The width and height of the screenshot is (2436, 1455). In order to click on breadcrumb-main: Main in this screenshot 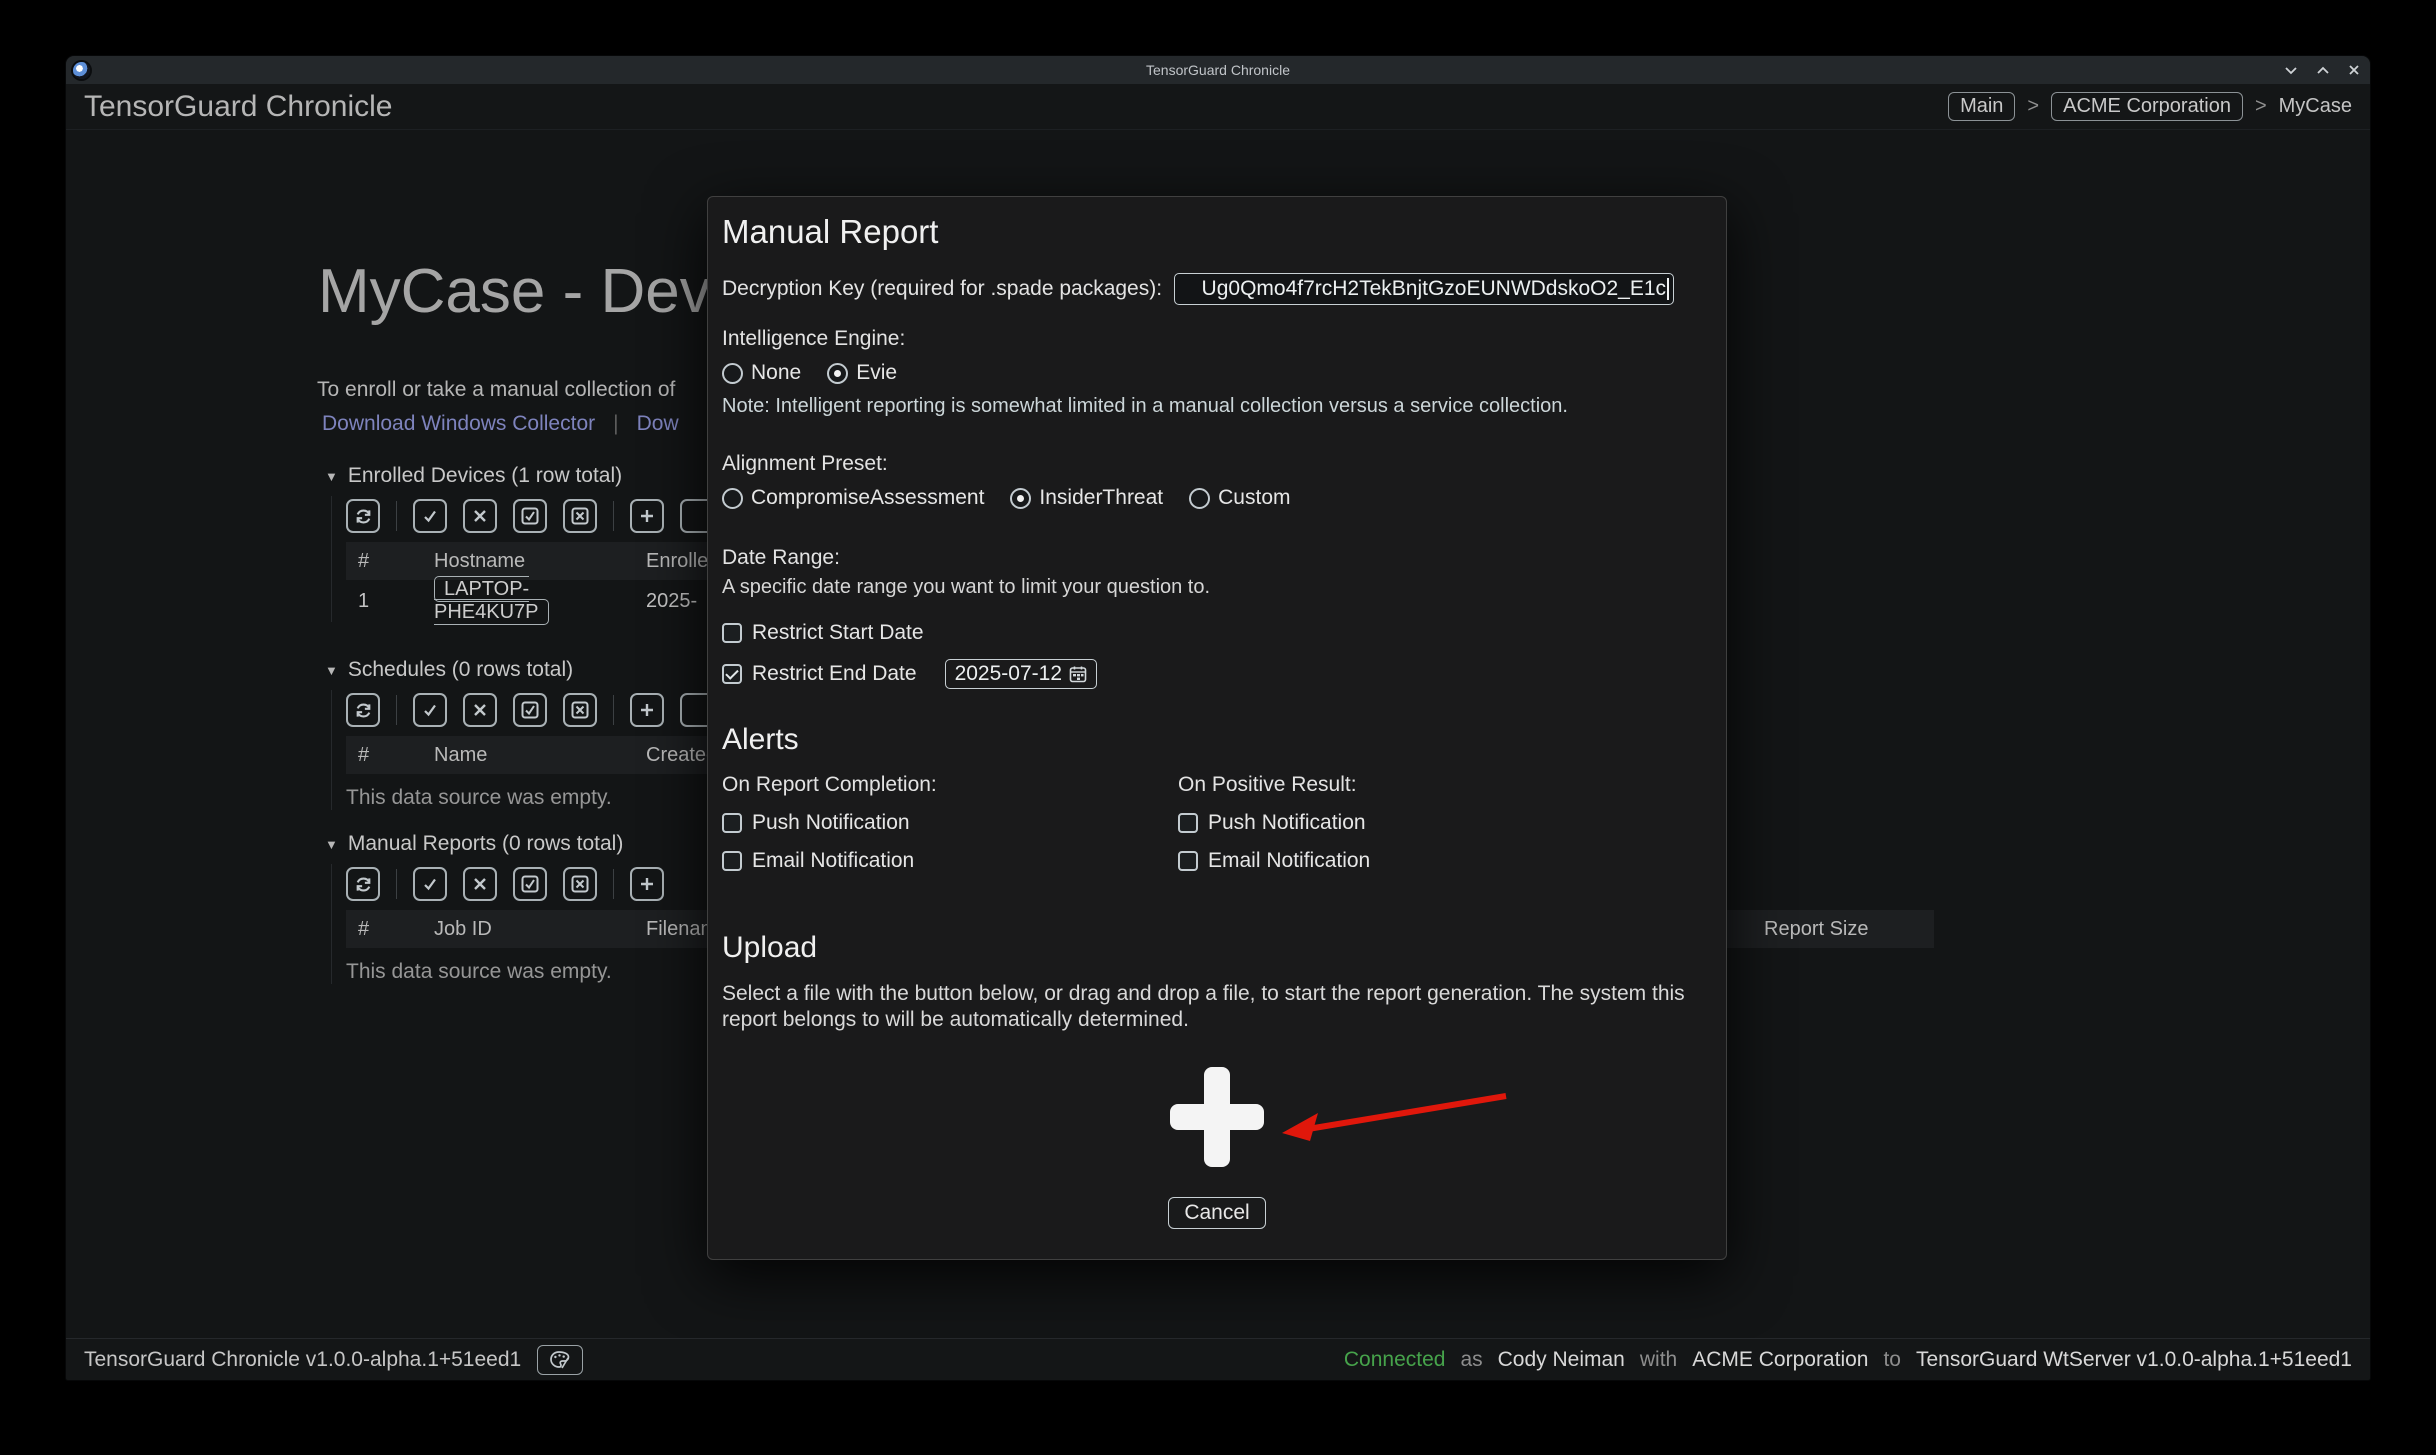, I will do `click(1982, 106)`.